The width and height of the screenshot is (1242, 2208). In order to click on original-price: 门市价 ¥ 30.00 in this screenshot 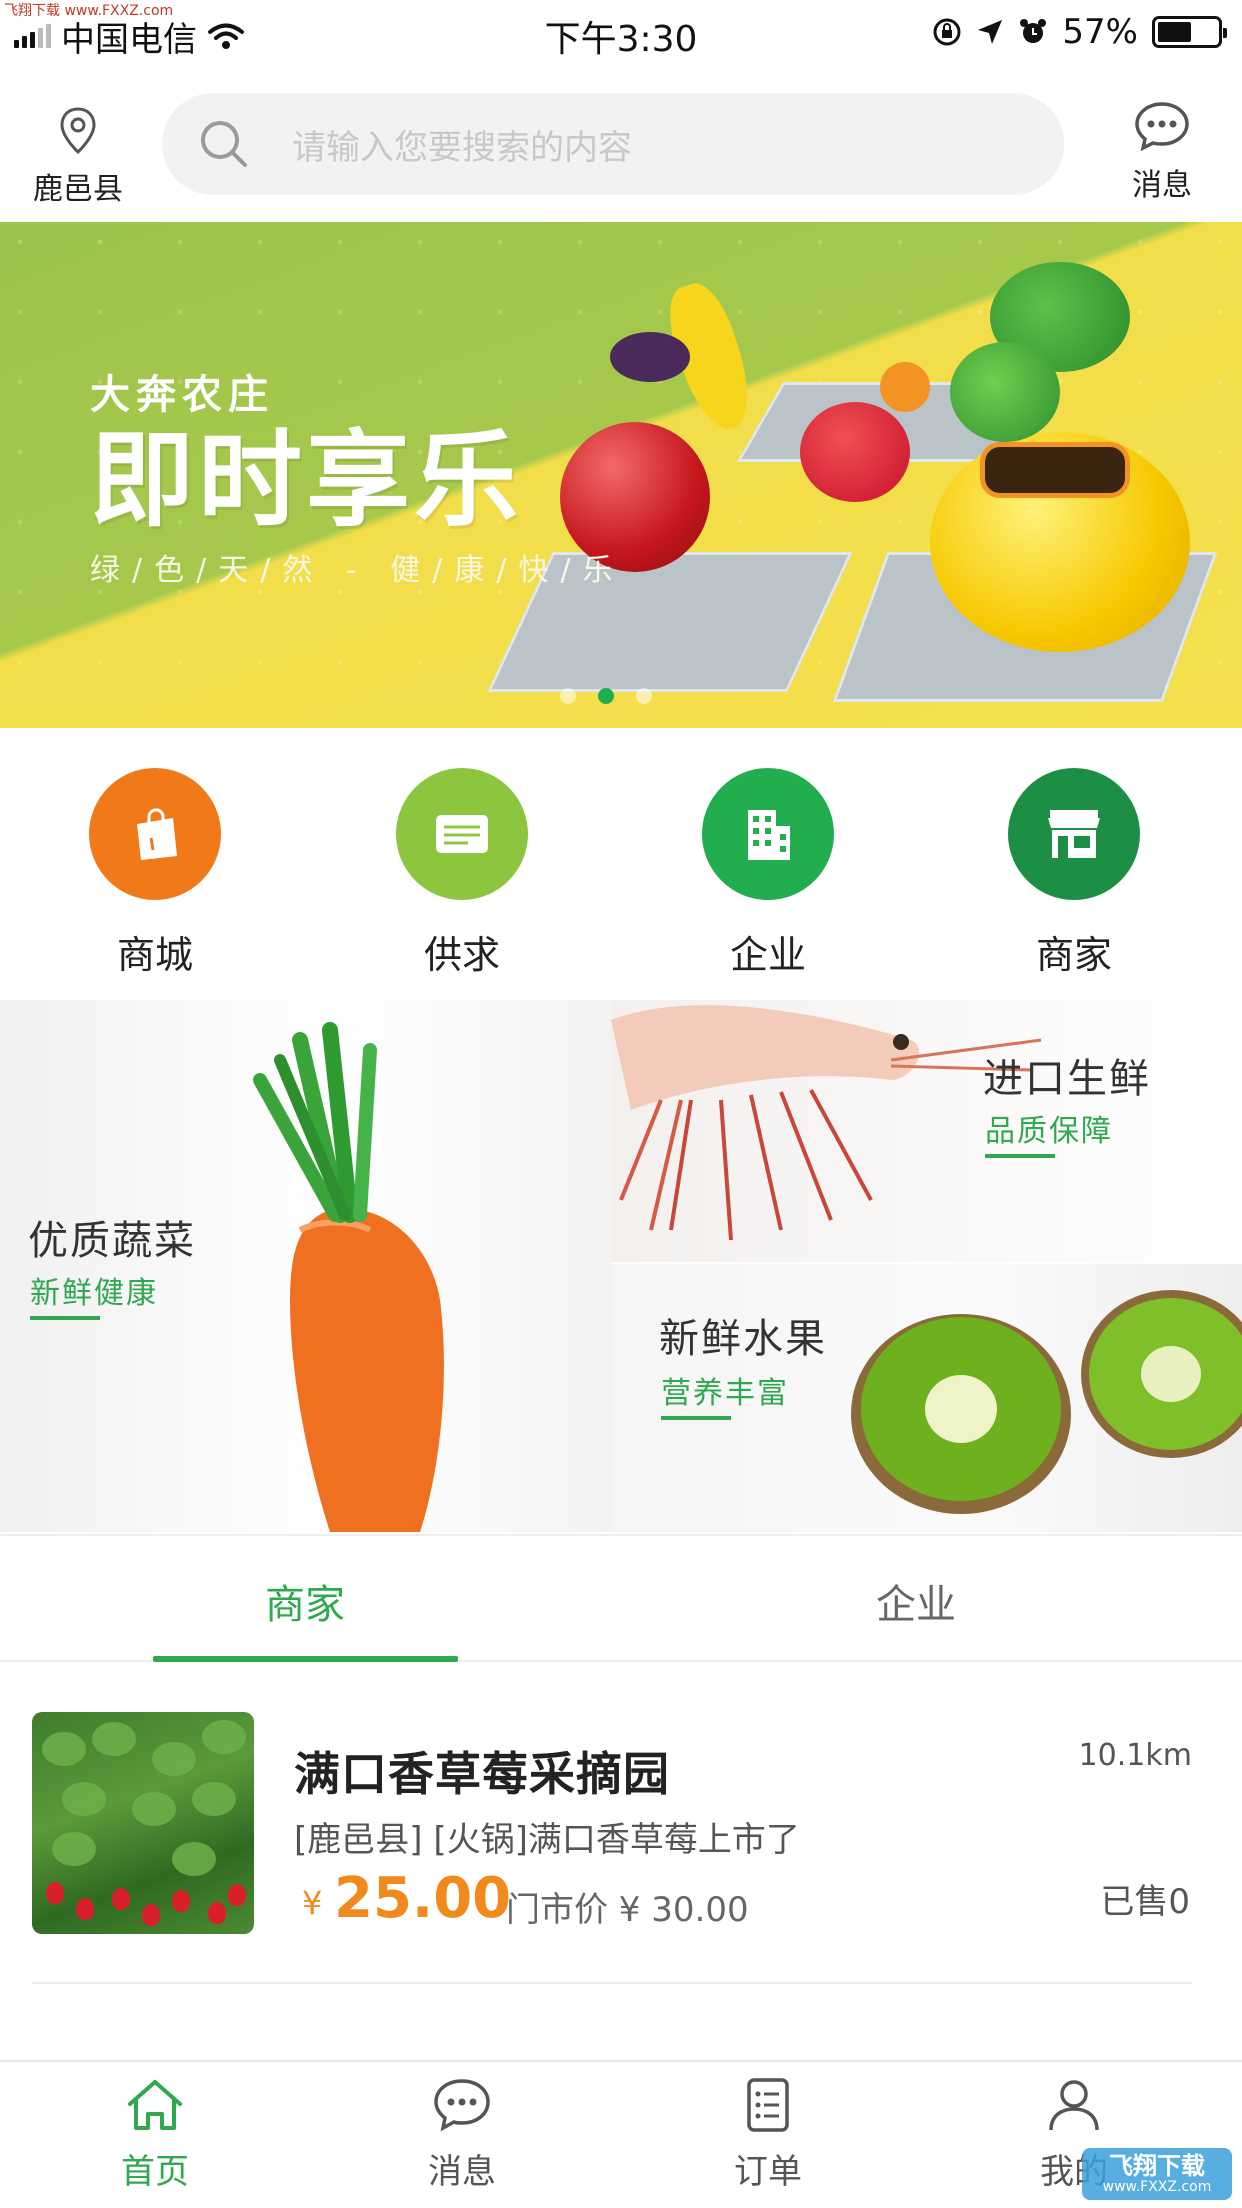, I will do `click(627, 1910)`.